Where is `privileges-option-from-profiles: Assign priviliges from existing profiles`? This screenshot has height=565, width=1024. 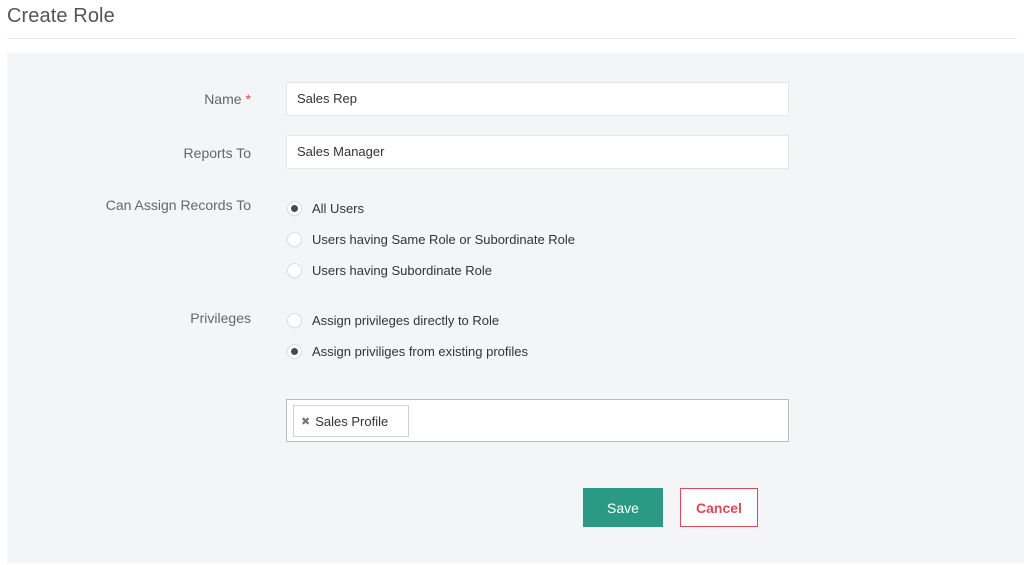
privileges-option-from-profiles: Assign priviliges from existing profiles is located at coordinates (407, 351).